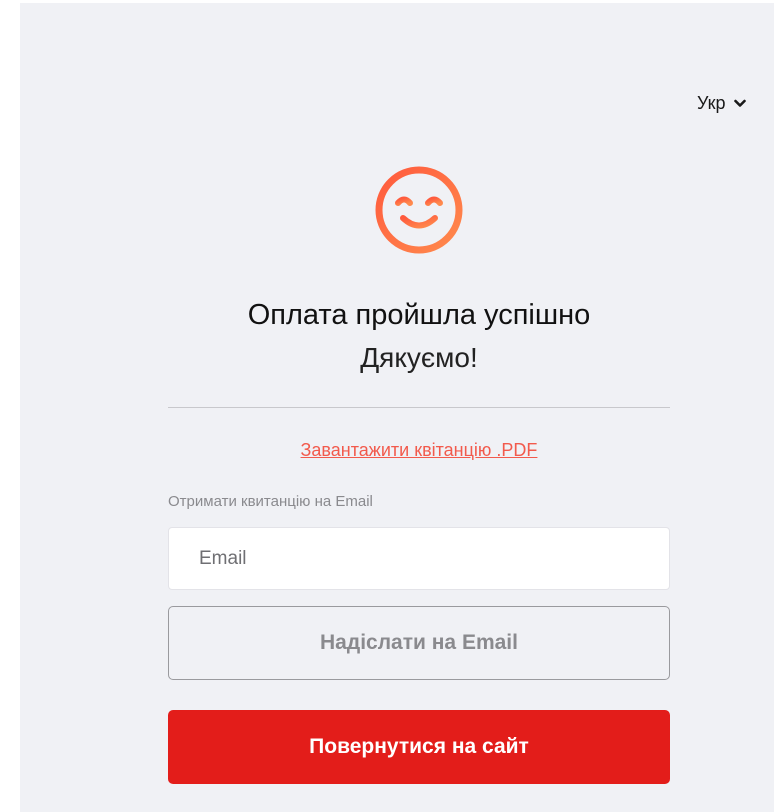  Describe the element at coordinates (419, 558) in the screenshot. I see `email-input` at that location.